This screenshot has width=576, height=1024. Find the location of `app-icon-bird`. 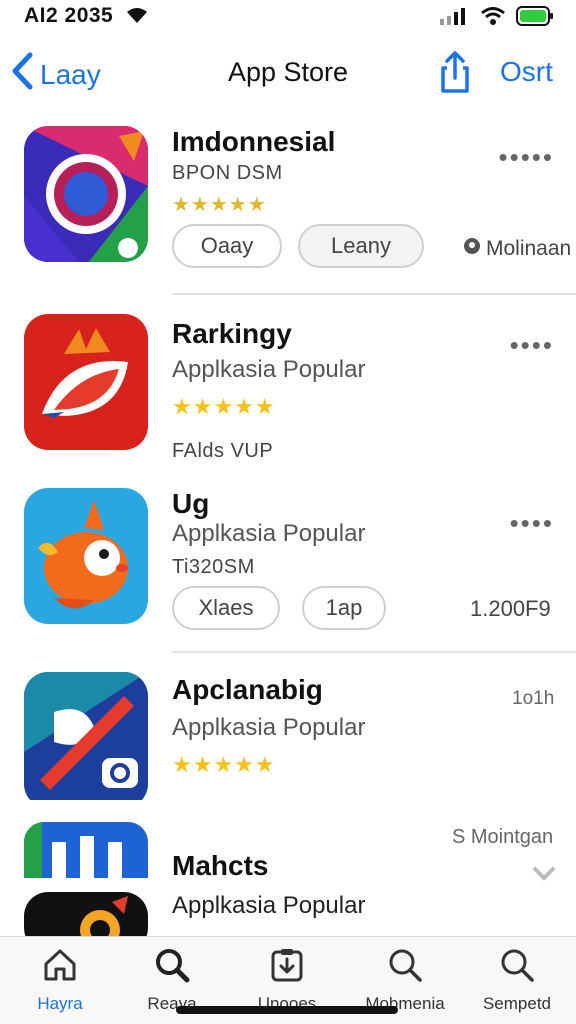

app-icon-bird is located at coordinates (86, 556).